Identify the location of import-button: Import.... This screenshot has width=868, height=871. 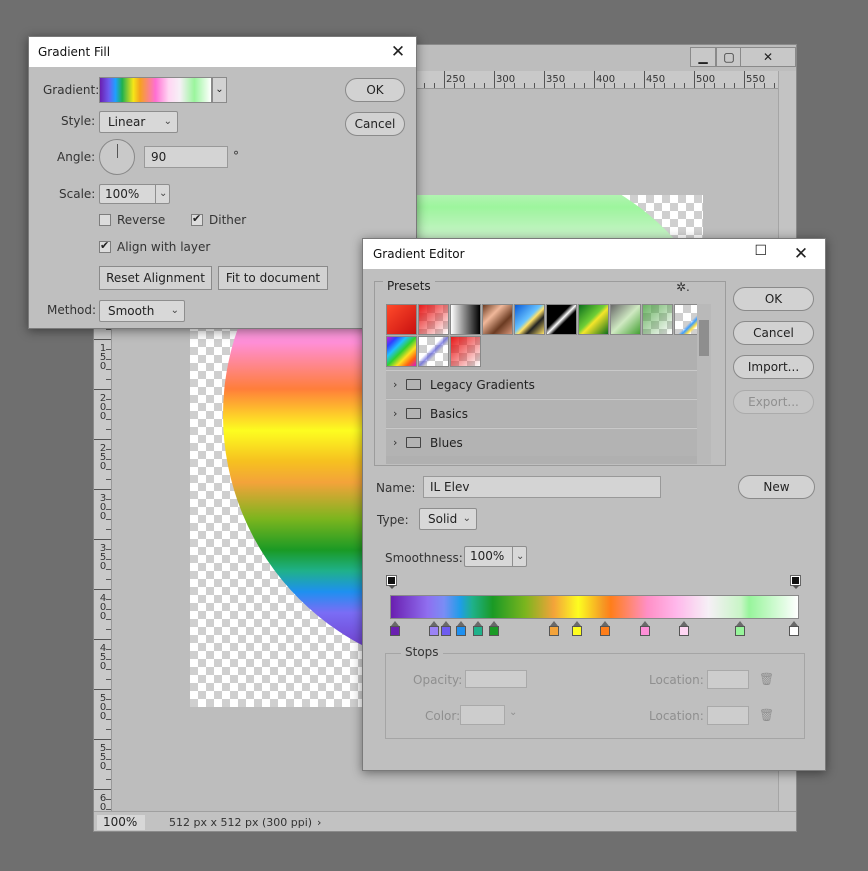
(773, 367).